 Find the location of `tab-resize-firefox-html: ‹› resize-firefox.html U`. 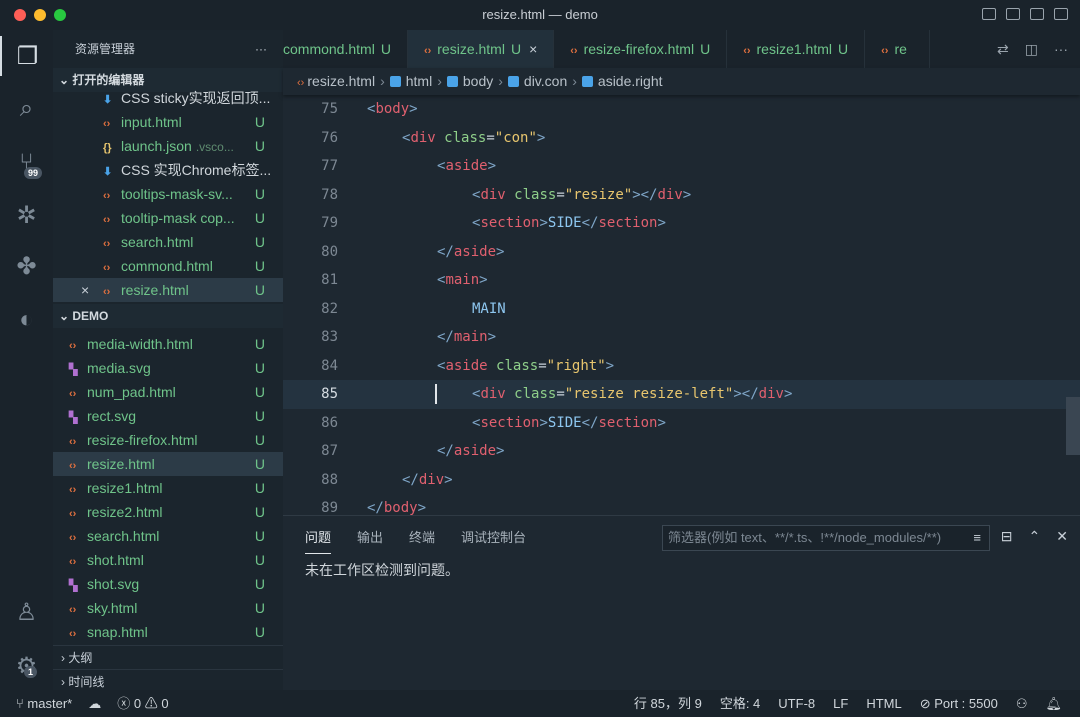

tab-resize-firefox-html: ‹› resize-firefox.html U is located at coordinates (641, 49).